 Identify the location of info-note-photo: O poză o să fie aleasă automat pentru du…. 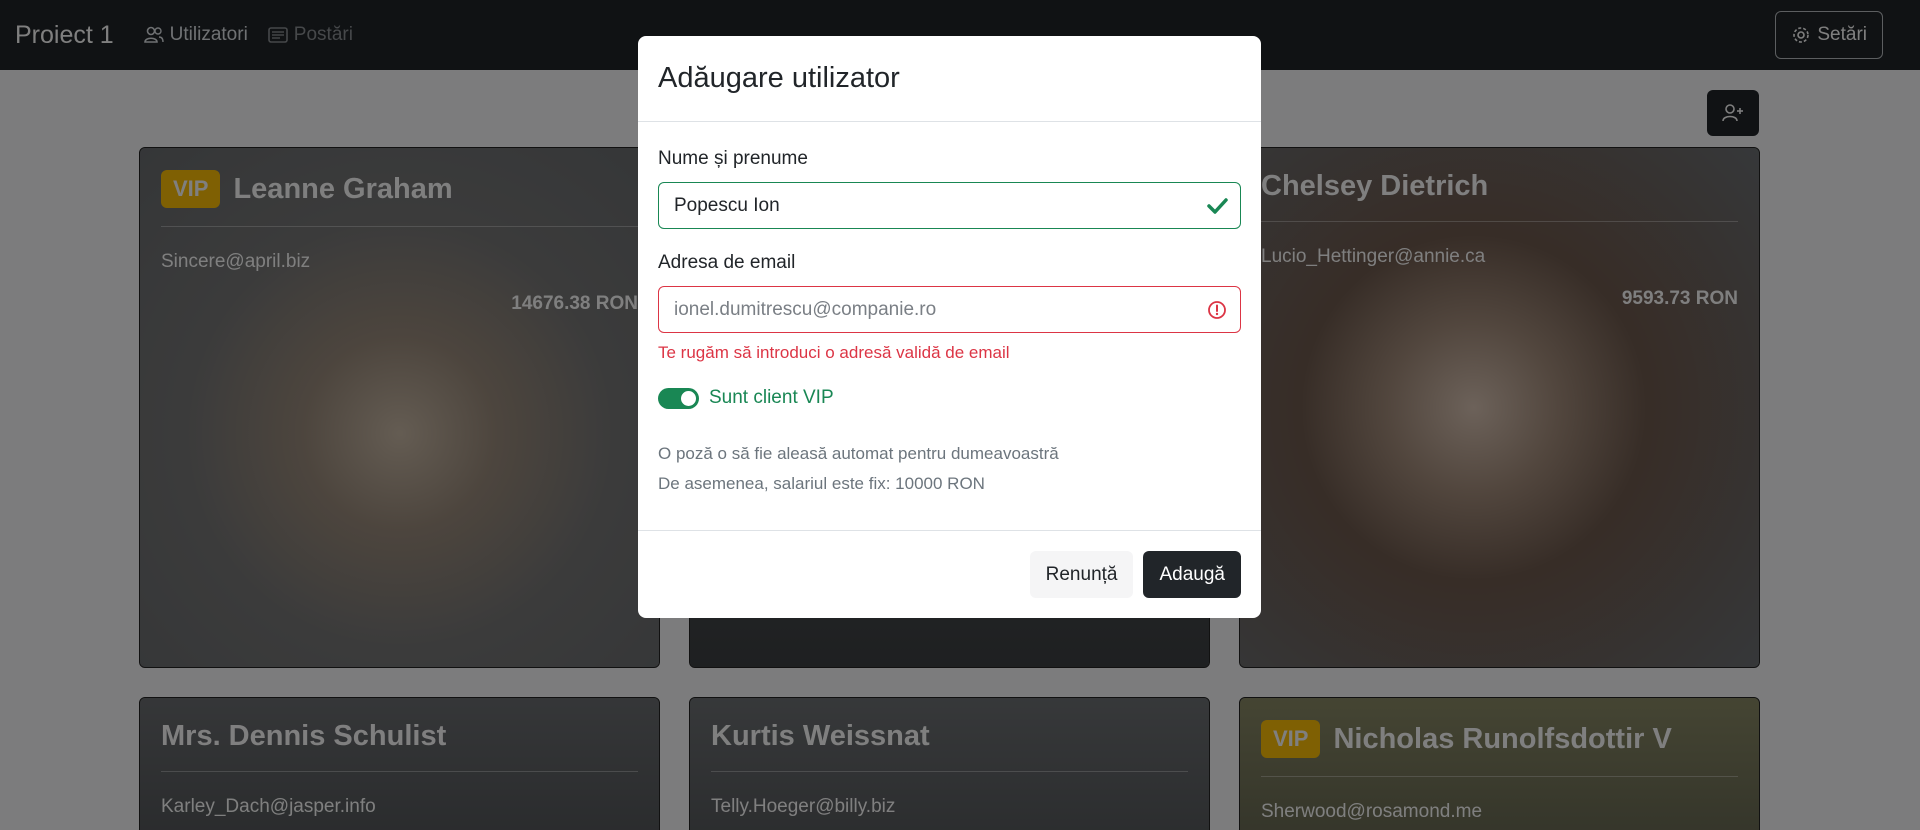
(858, 453).